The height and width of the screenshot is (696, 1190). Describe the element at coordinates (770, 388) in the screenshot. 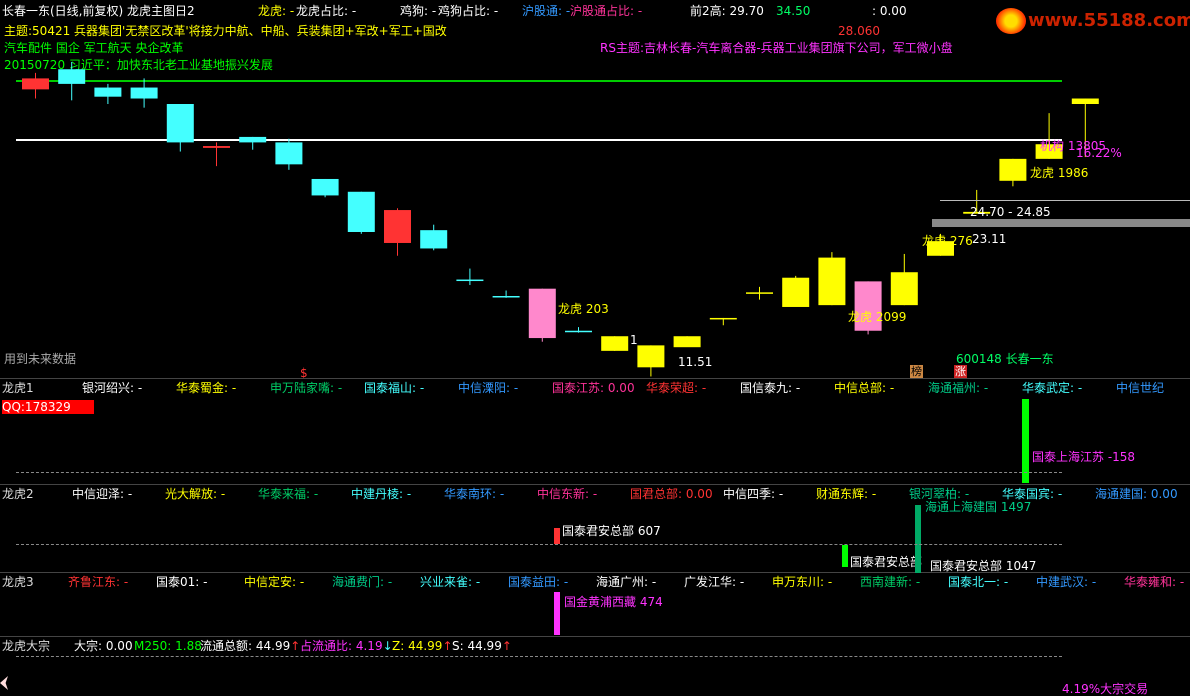

I see `panel-item: 国信泰九: -` at that location.